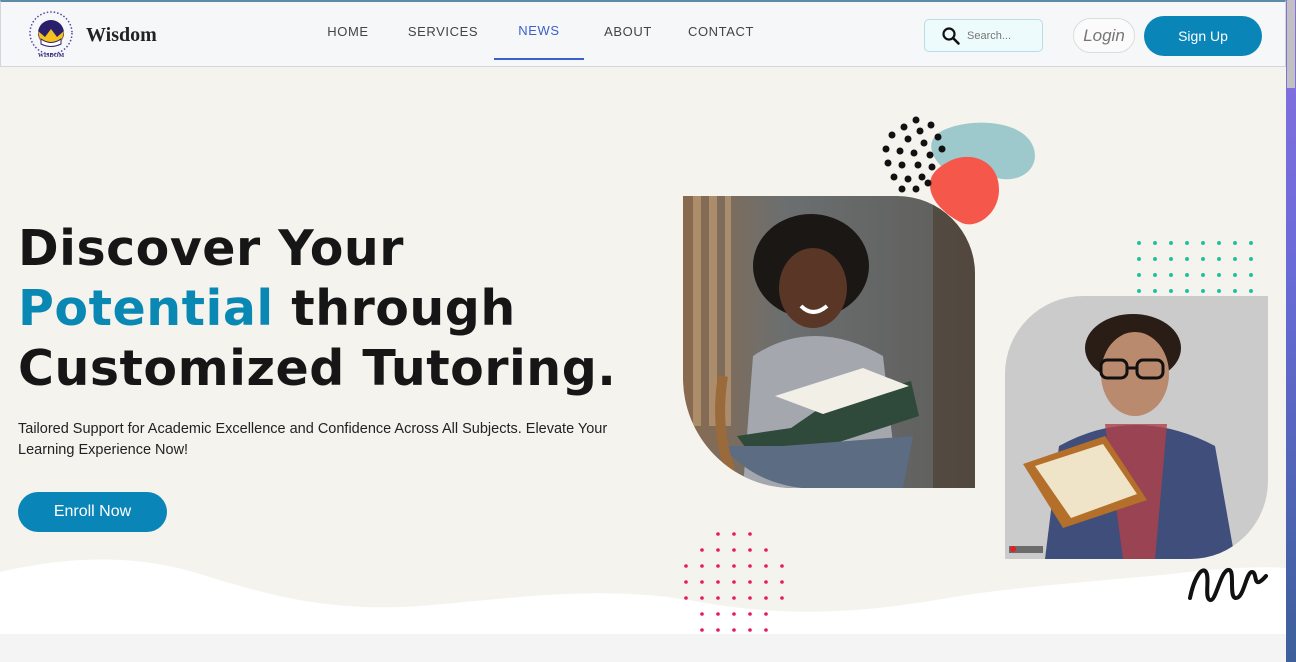 Image resolution: width=1296 pixels, height=662 pixels. Describe the element at coordinates (51, 35) in the screenshot. I see `wisdom-logo: WISDOM` at that location.